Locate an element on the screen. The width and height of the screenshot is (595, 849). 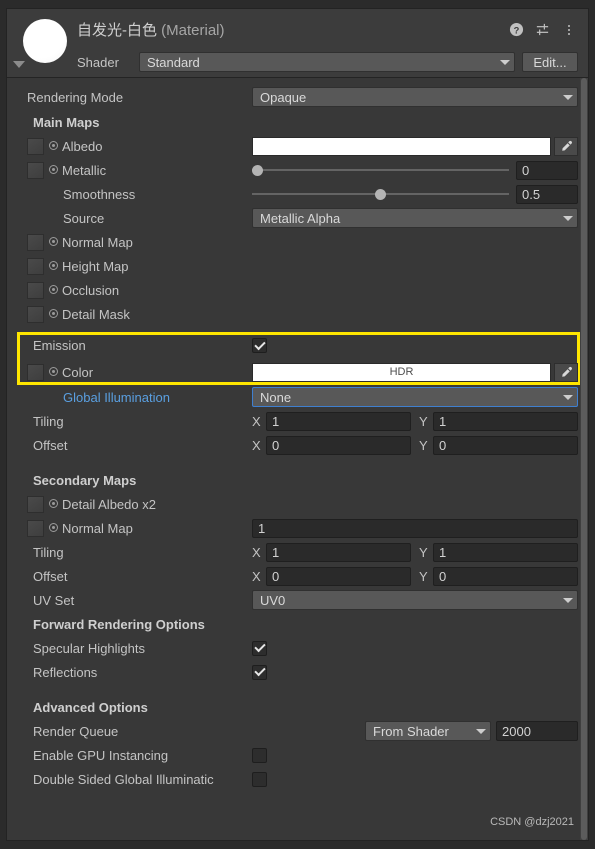
smoothness-slider-handle is located at coordinates (380, 194).